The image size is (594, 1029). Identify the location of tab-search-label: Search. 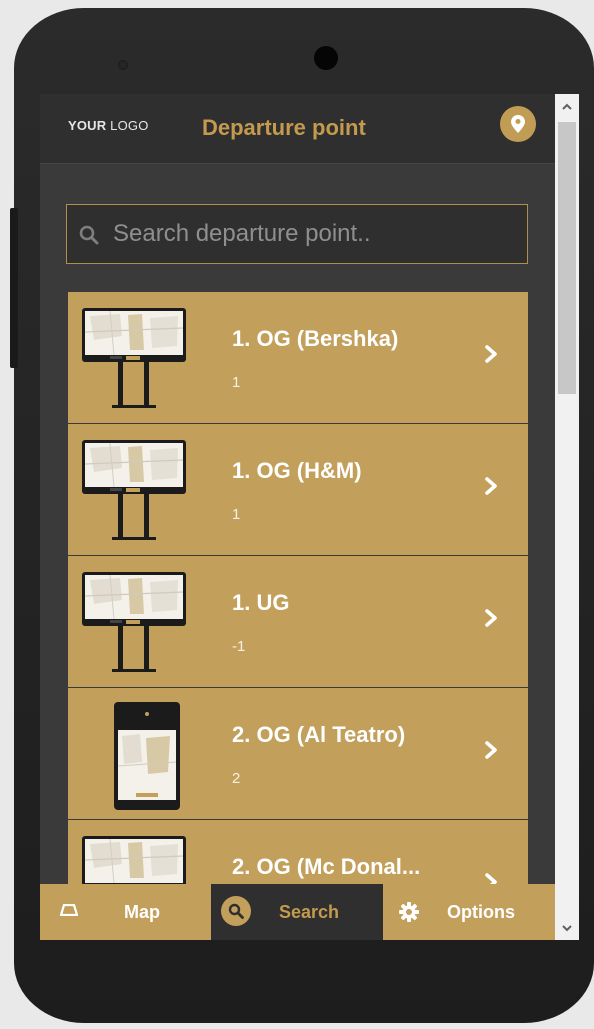
(309, 912).